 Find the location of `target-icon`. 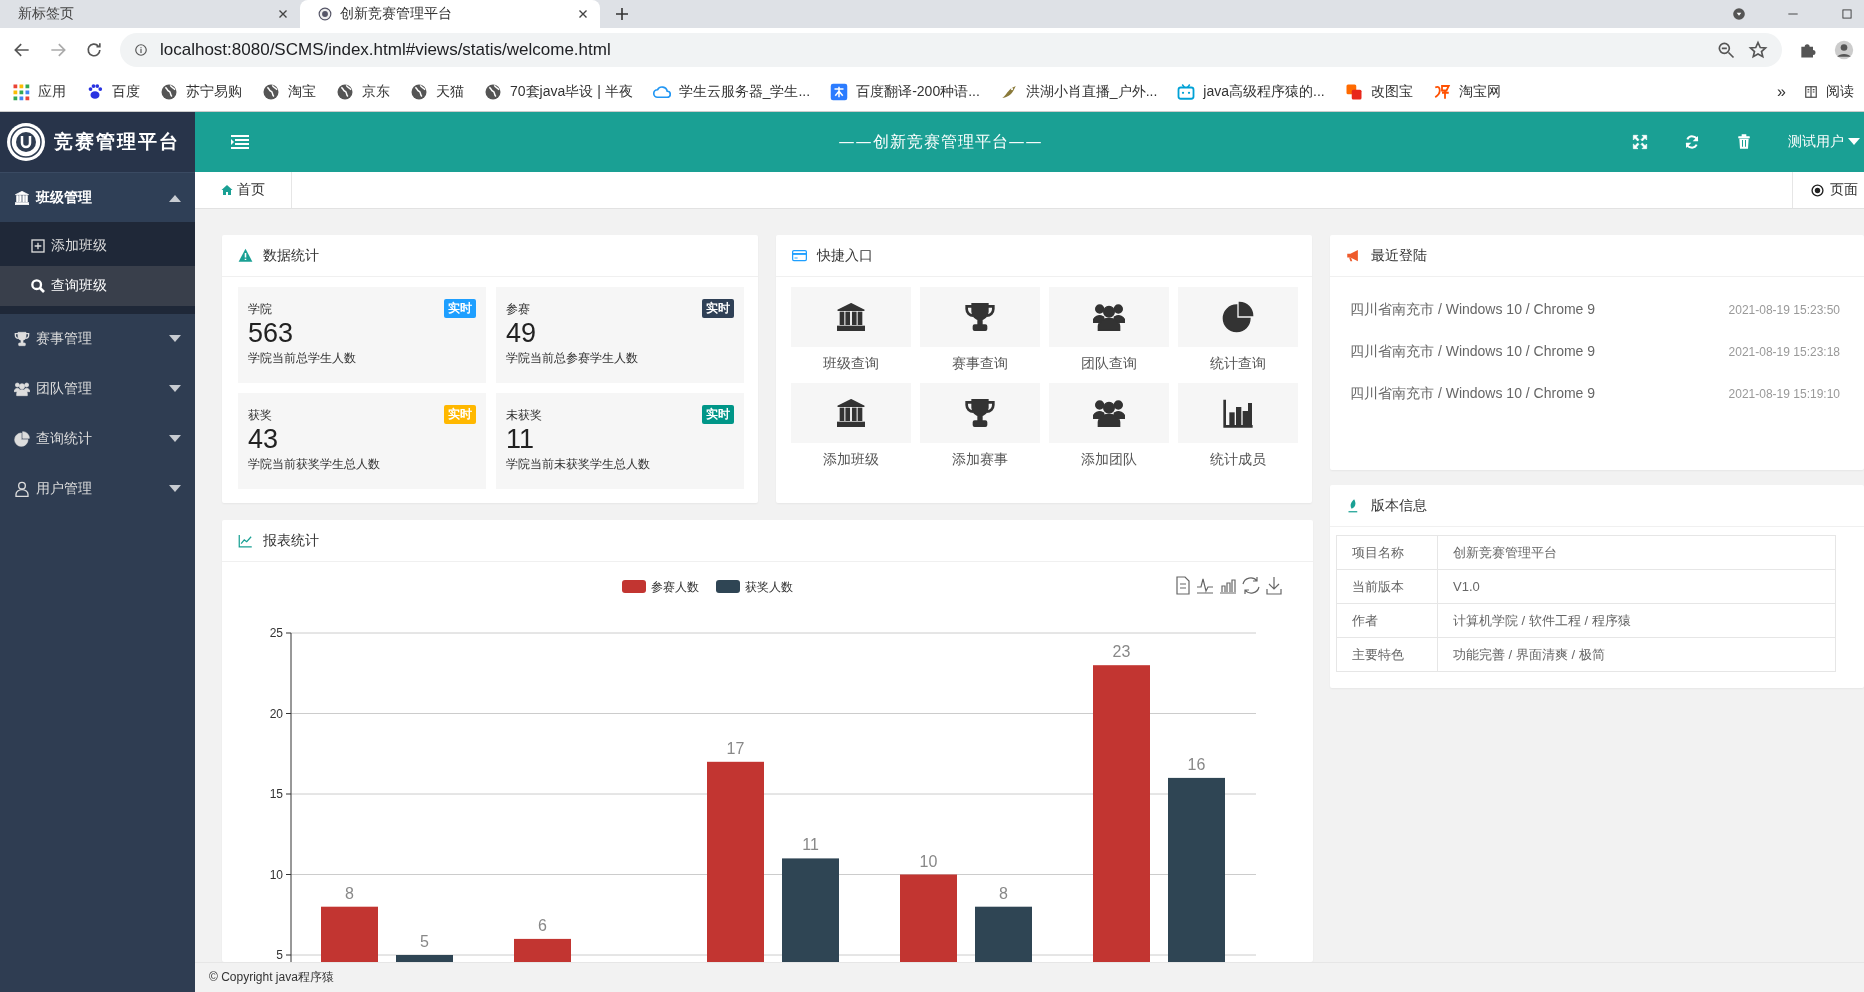

target-icon is located at coordinates (1817, 190).